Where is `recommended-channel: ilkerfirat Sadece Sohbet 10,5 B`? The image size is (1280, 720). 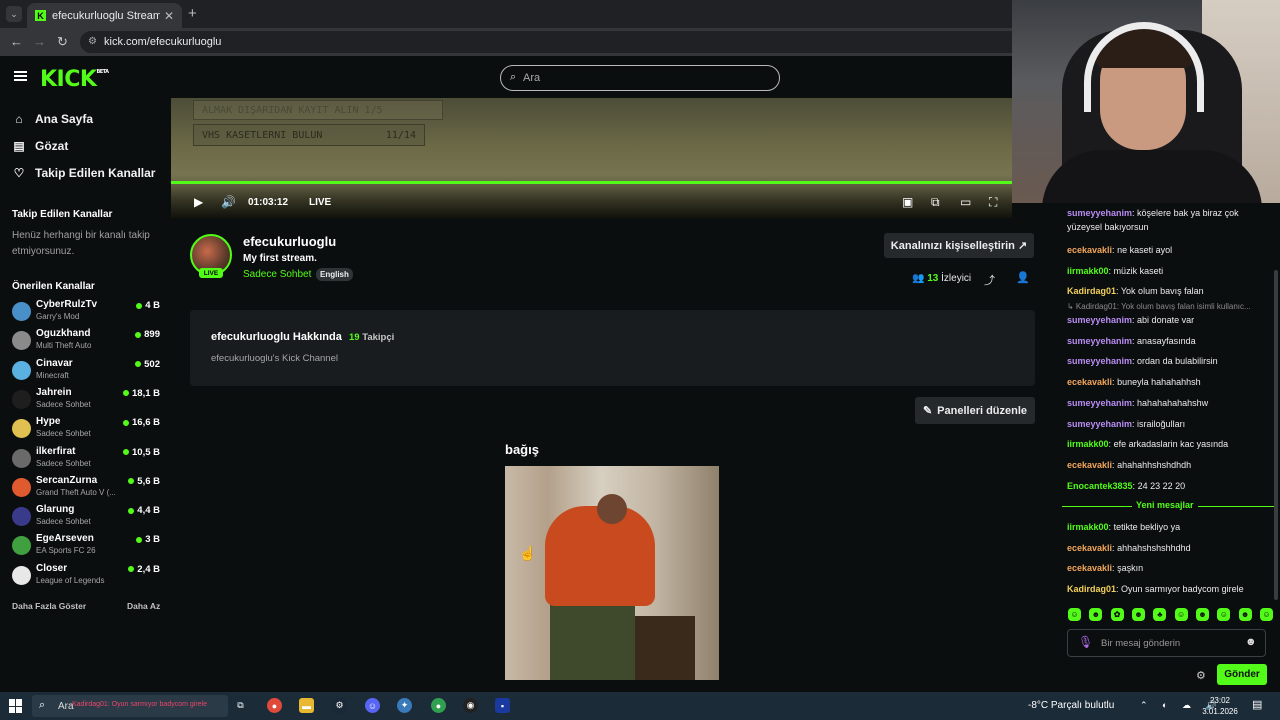 recommended-channel: ilkerfirat Sadece Sohbet 10,5 B is located at coordinates (86, 458).